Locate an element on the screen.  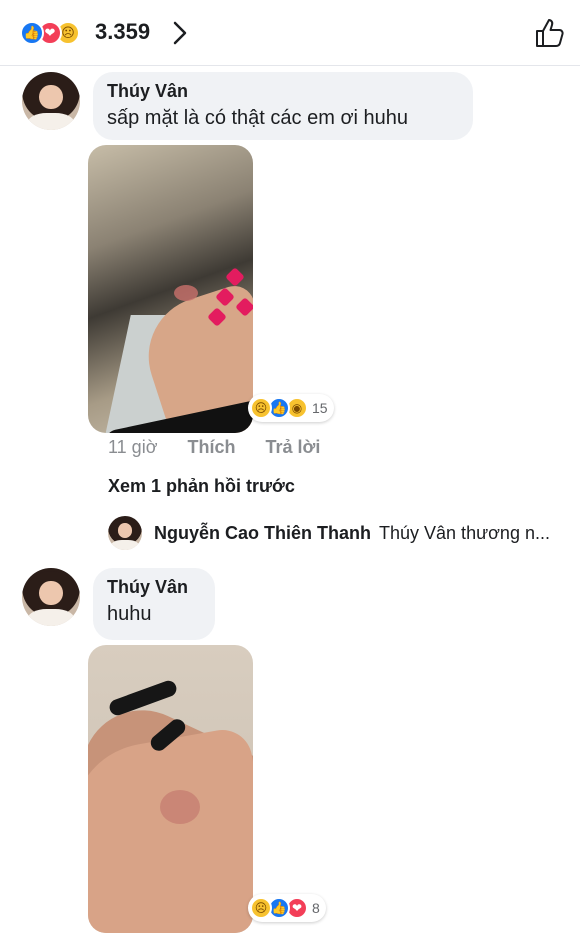
comment-text: huhu is located at coordinates (129, 614).